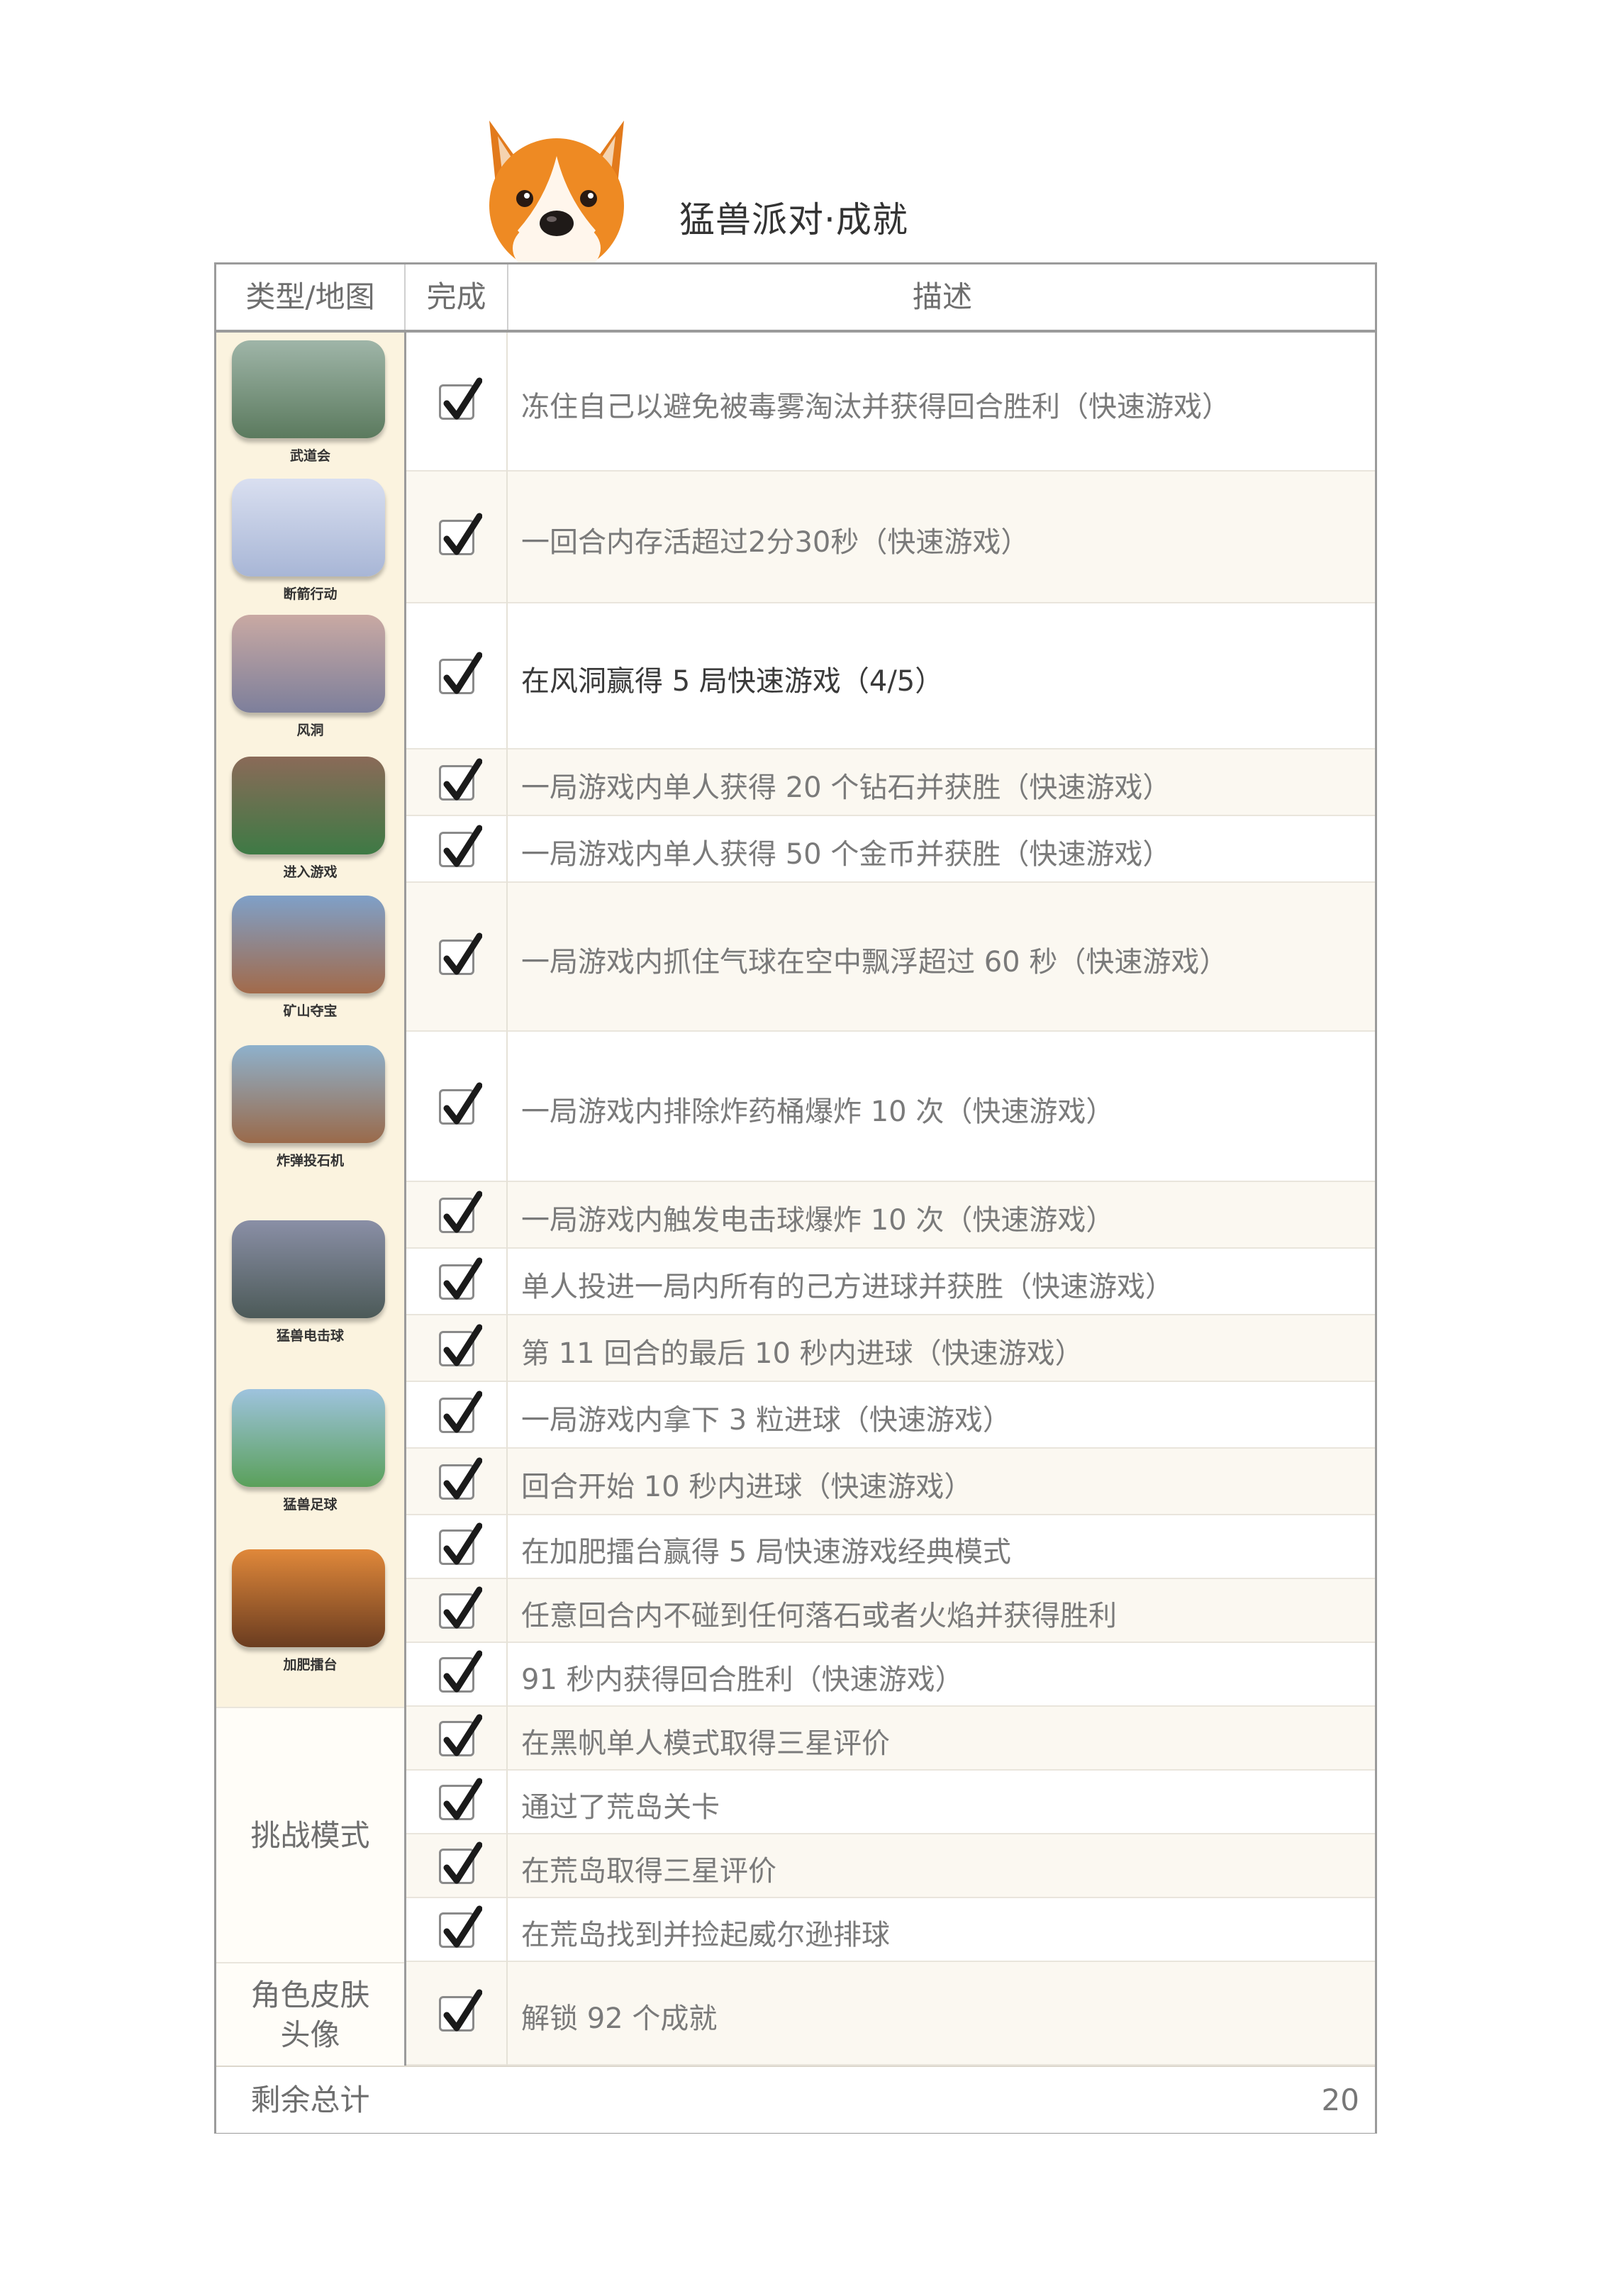 This screenshot has width=1599, height=2296. Describe the element at coordinates (310, 1995) in the screenshot. I see `category-label: 角色皮肤` at that location.